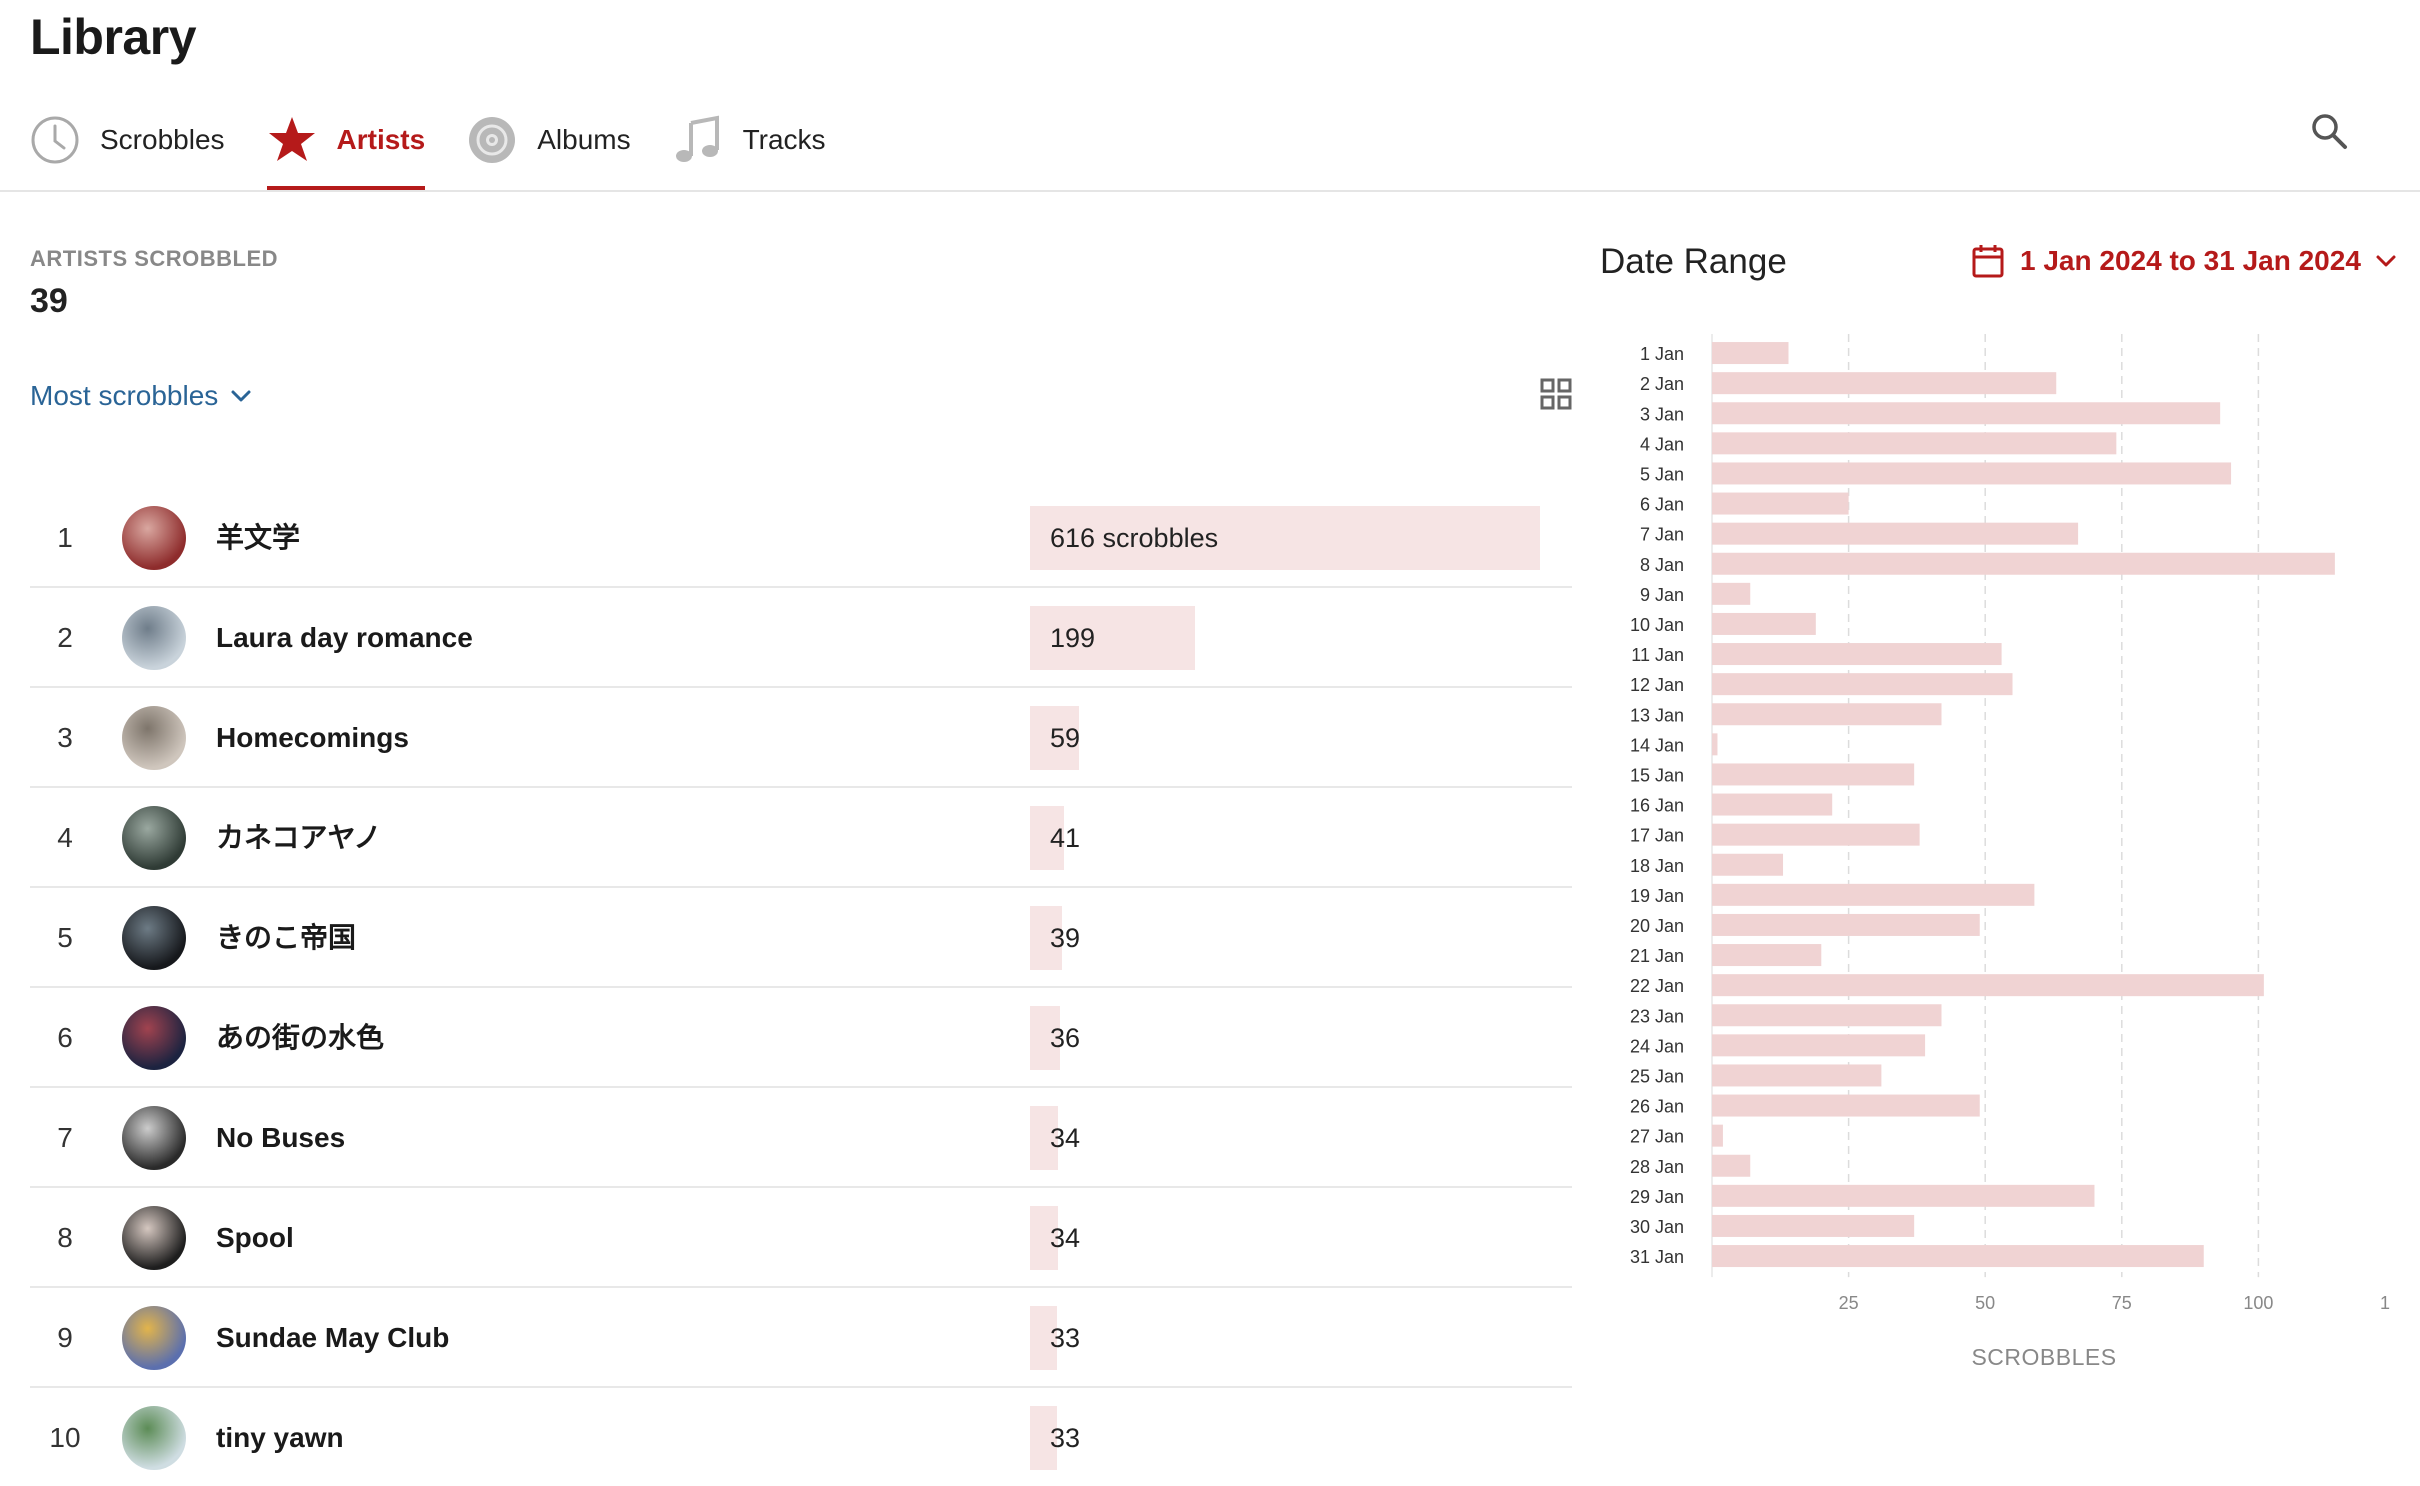  I want to click on chart-y-tick-label: 4 Jan, so click(1662, 444).